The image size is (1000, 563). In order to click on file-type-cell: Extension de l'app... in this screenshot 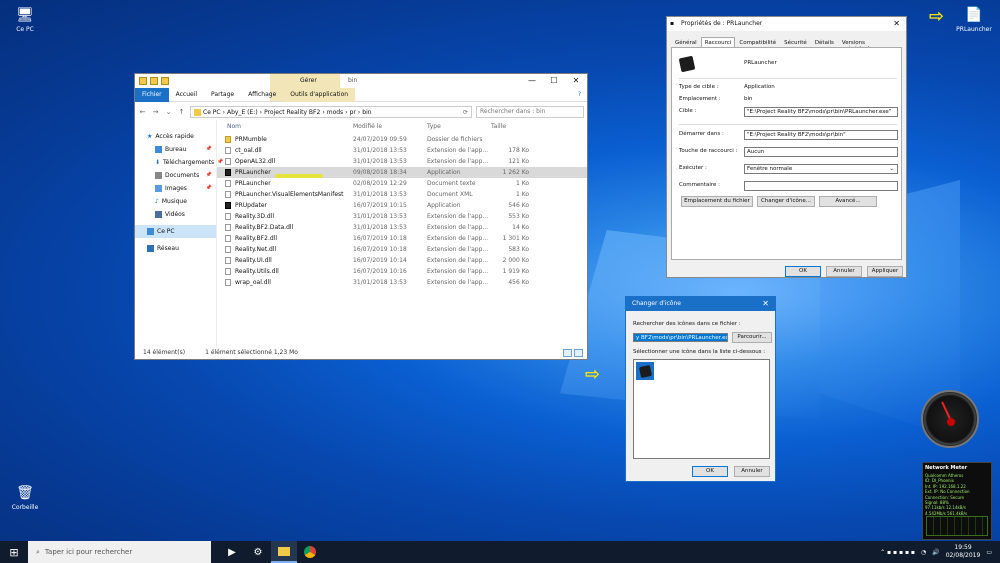, I will do `click(458, 282)`.